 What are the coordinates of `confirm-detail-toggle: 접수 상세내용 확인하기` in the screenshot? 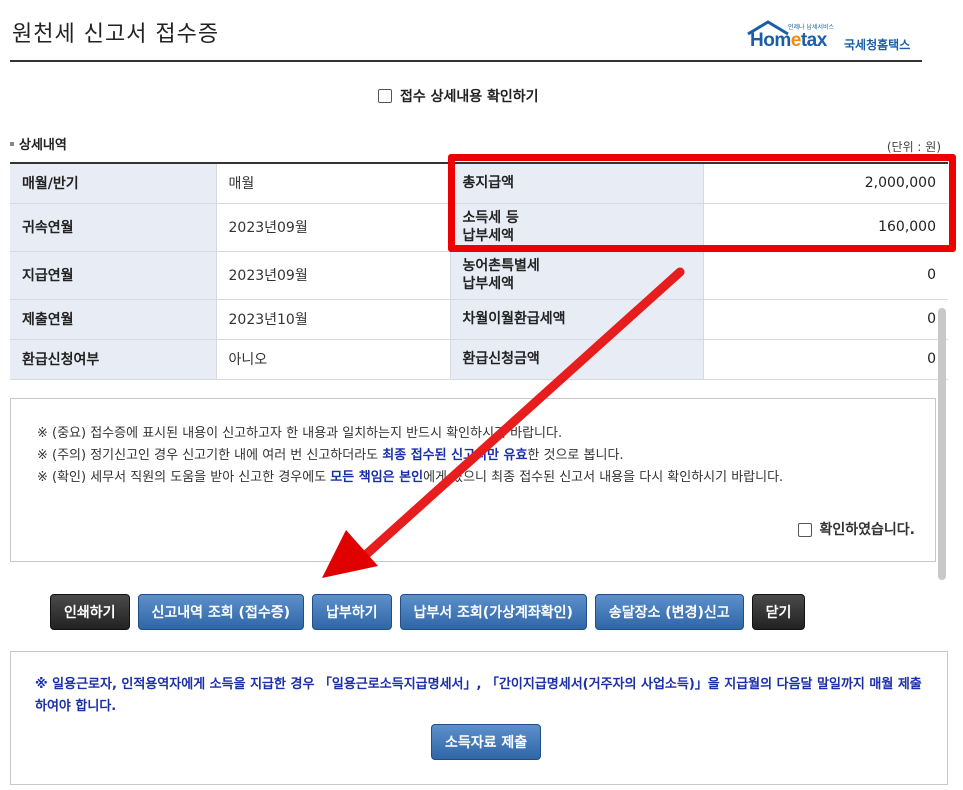 It's located at (458, 96).